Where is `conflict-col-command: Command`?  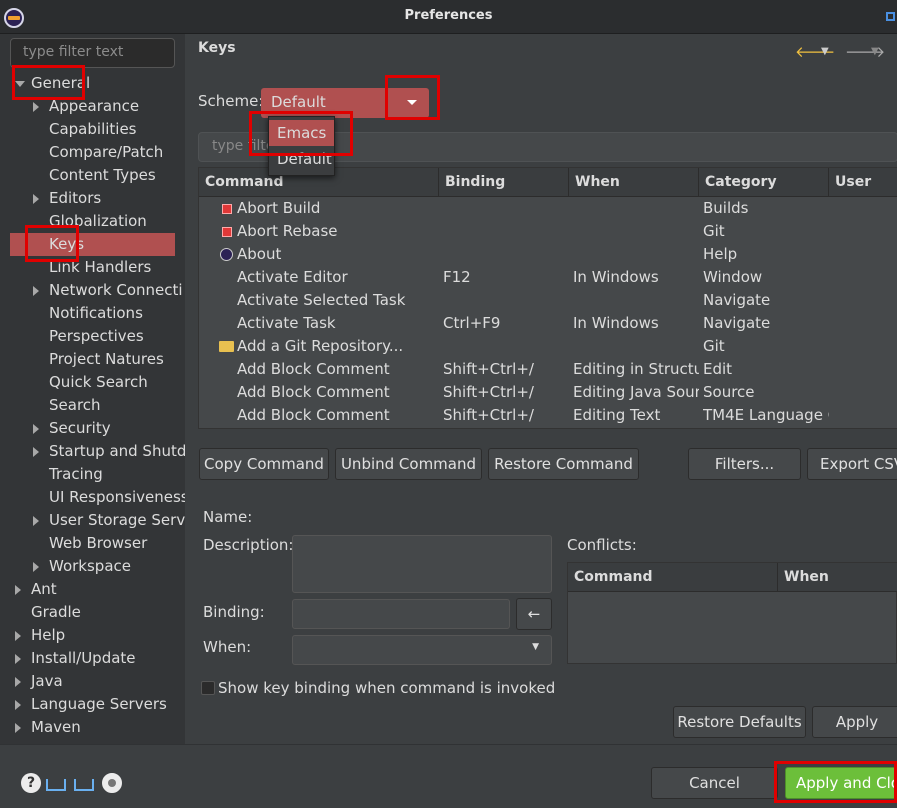
conflict-col-command: Command is located at coordinates (673, 577).